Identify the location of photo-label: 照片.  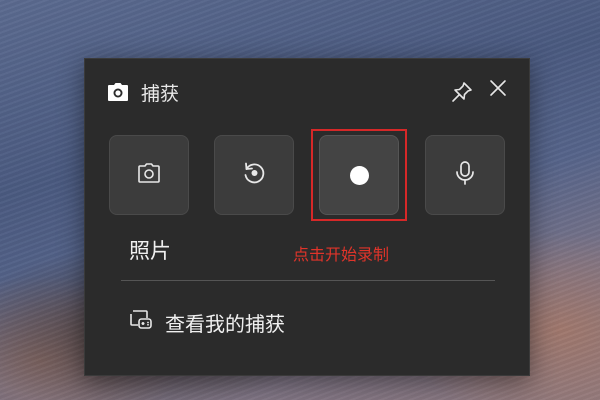
(150, 251).